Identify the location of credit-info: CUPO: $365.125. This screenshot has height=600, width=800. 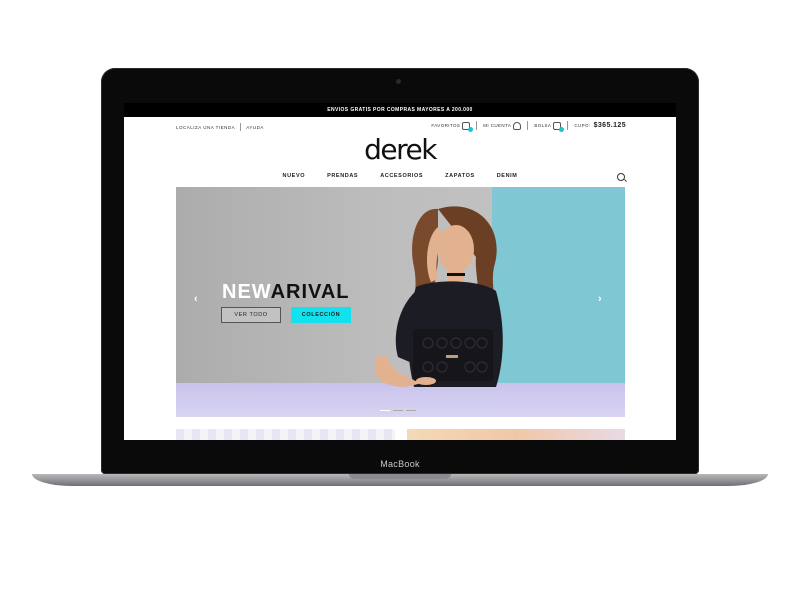
(600, 125).